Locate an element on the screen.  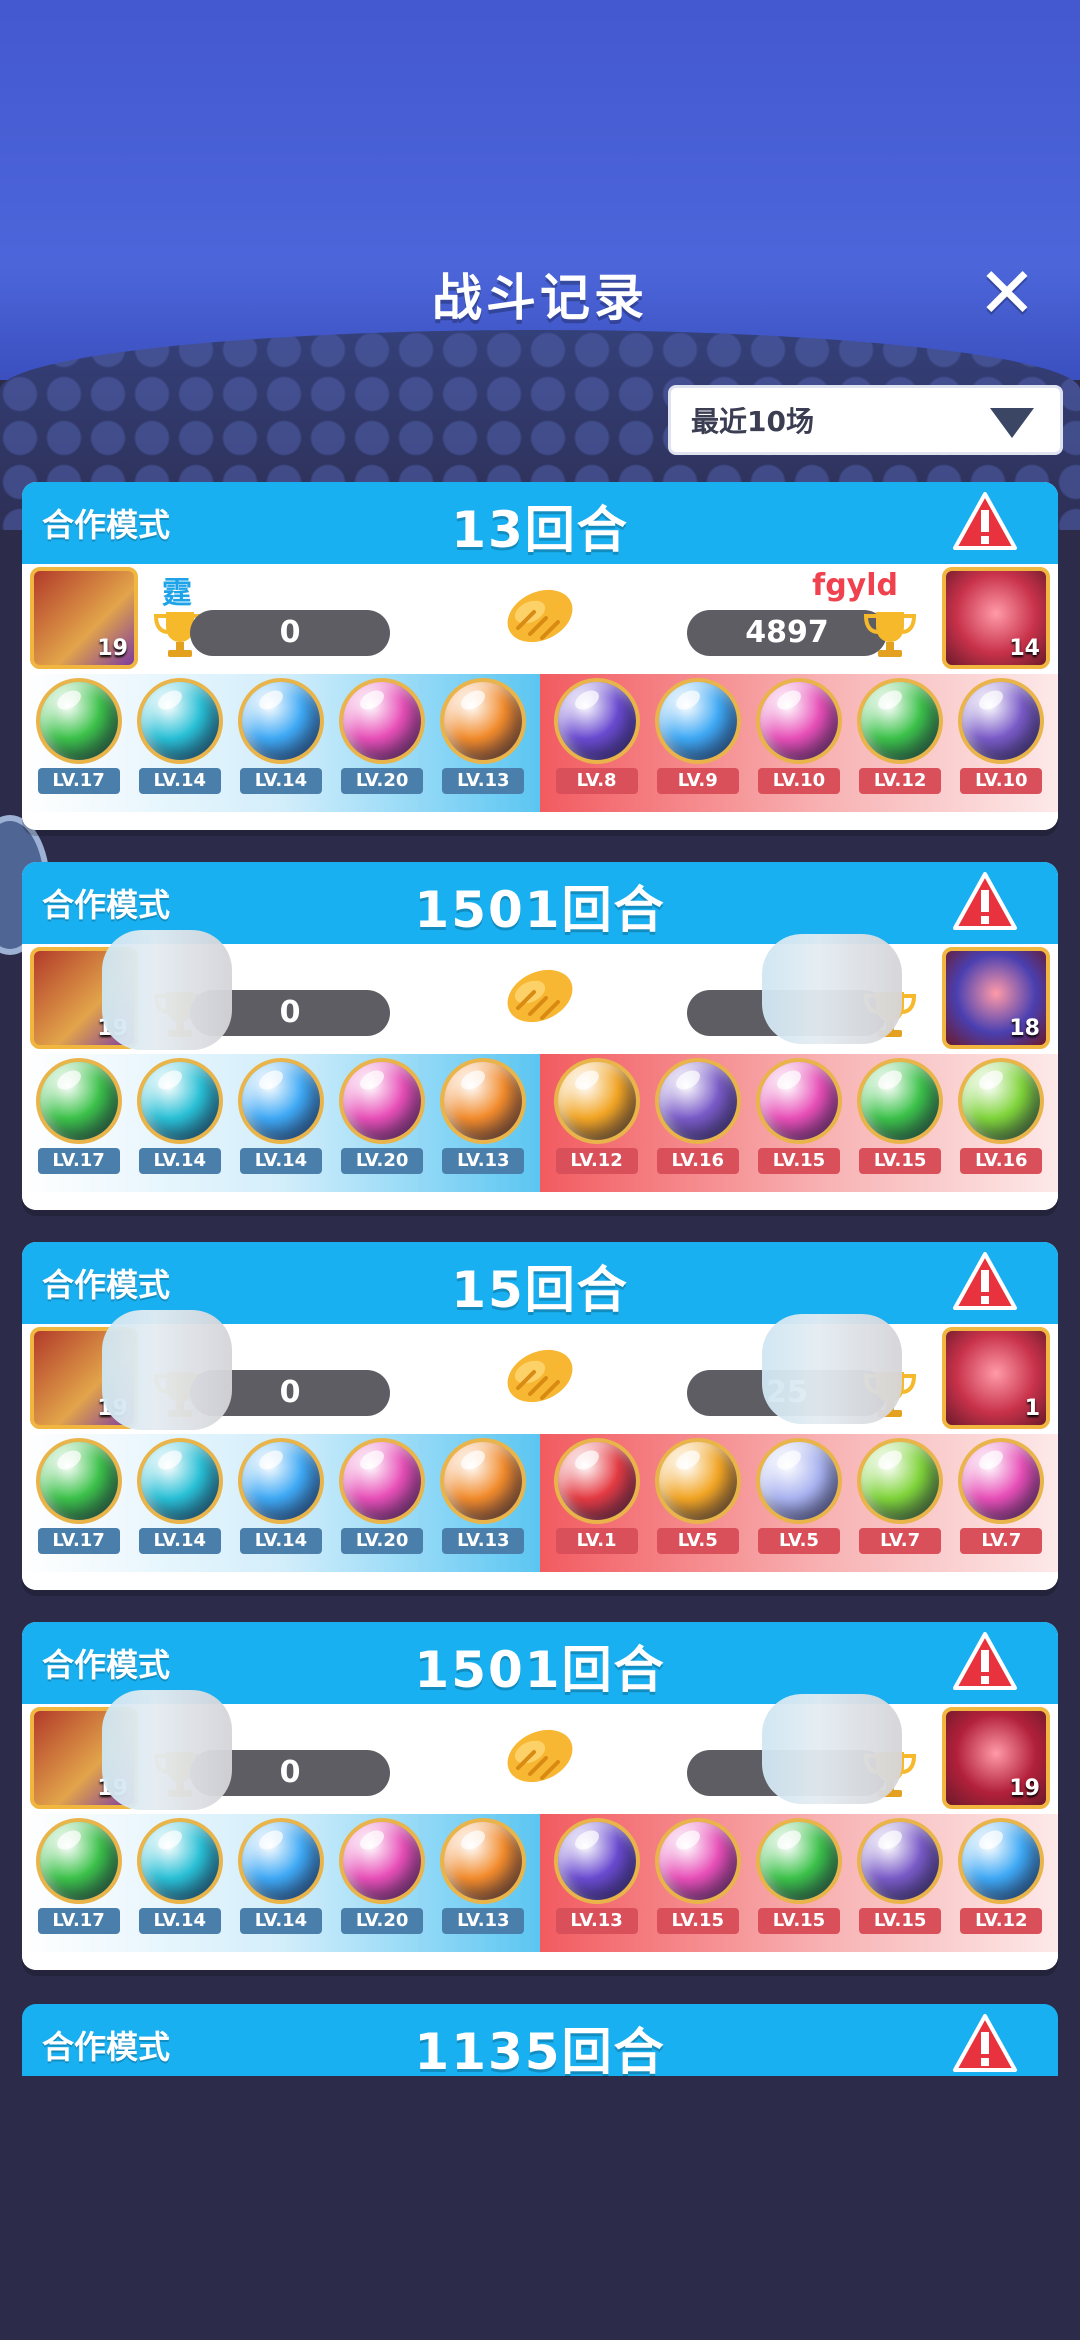
opponent-avatar: 18 is located at coordinates (996, 998).